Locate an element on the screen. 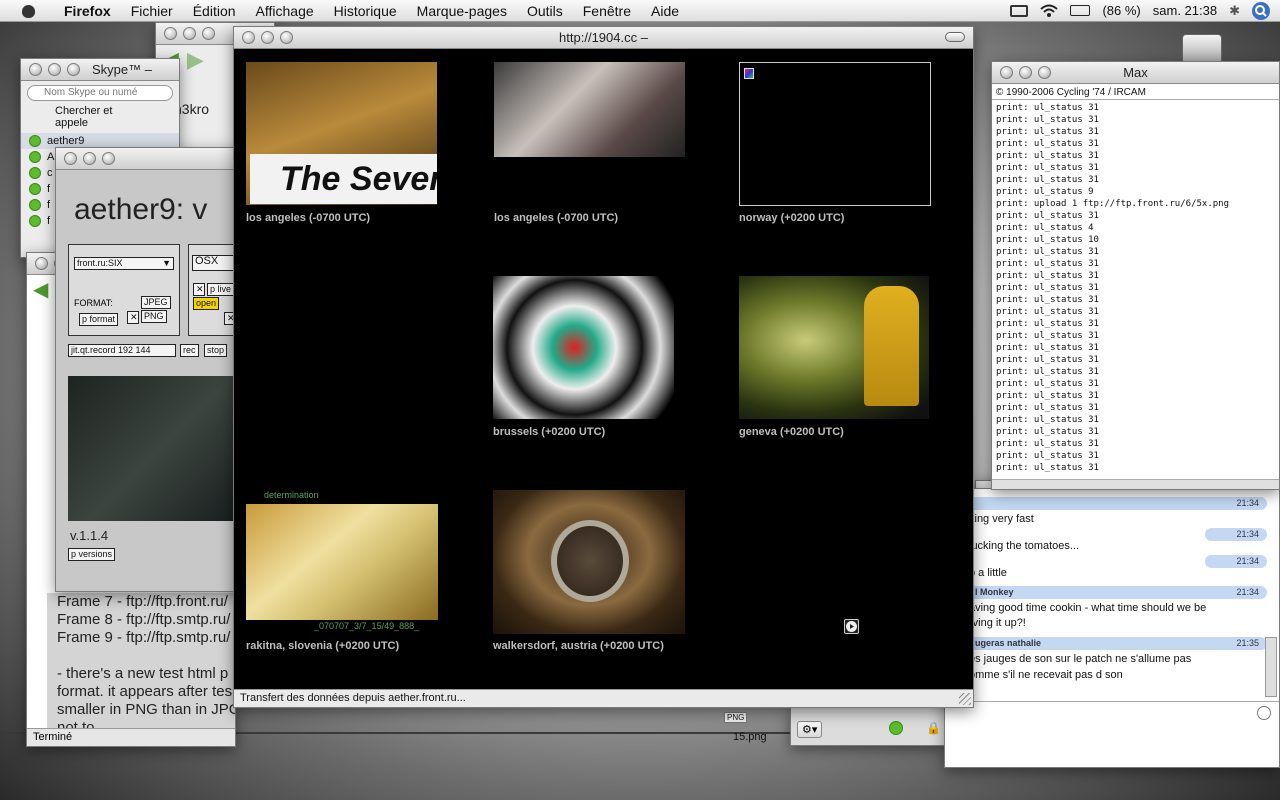 Image resolution: width=1280 pixels, height=800 pixels. chat-message-text: rving it up?! is located at coordinates (997, 623).